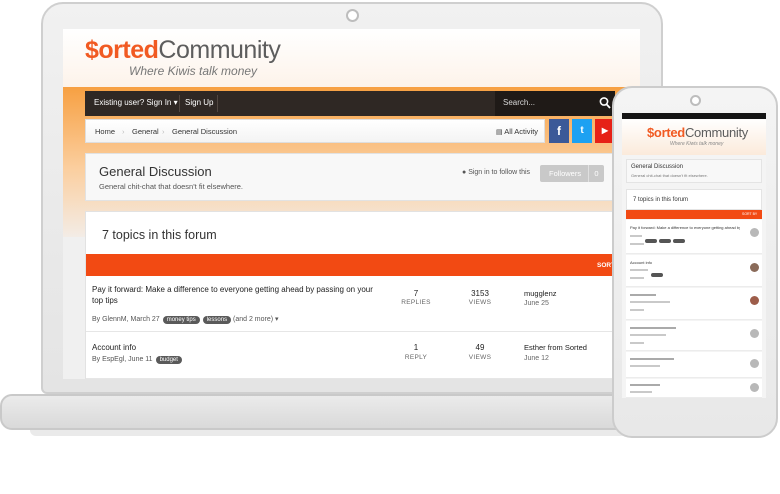 Image resolution: width=780 pixels, height=494 pixels. I want to click on site-logo: $ortedCommunity, so click(183, 50).